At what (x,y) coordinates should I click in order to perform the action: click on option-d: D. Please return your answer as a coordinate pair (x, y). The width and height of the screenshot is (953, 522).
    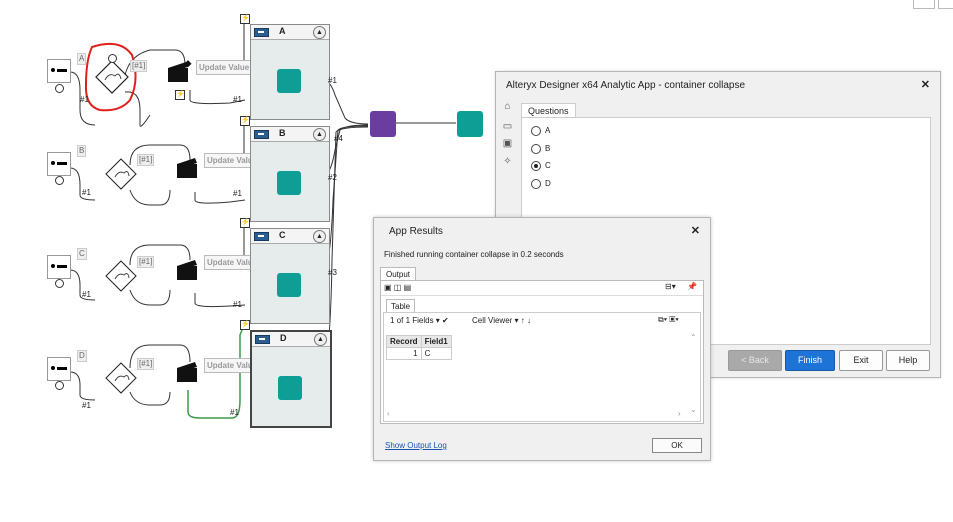
    Looking at the image, I should click on (541, 184).